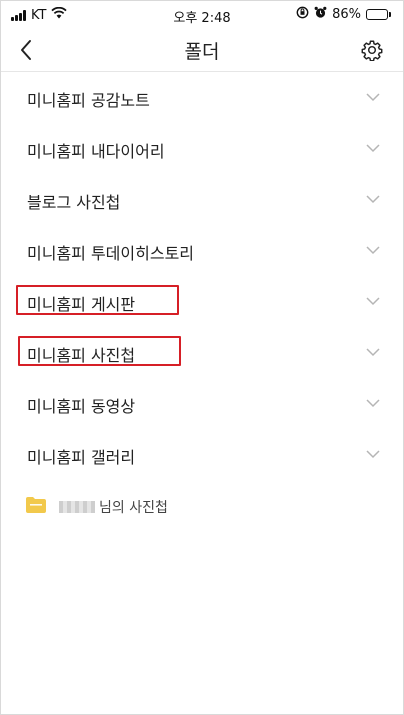 The width and height of the screenshot is (404, 715). What do you see at coordinates (96, 151) in the screenshot?
I see `folder-label: 미니홈피 내다이어리` at bounding box center [96, 151].